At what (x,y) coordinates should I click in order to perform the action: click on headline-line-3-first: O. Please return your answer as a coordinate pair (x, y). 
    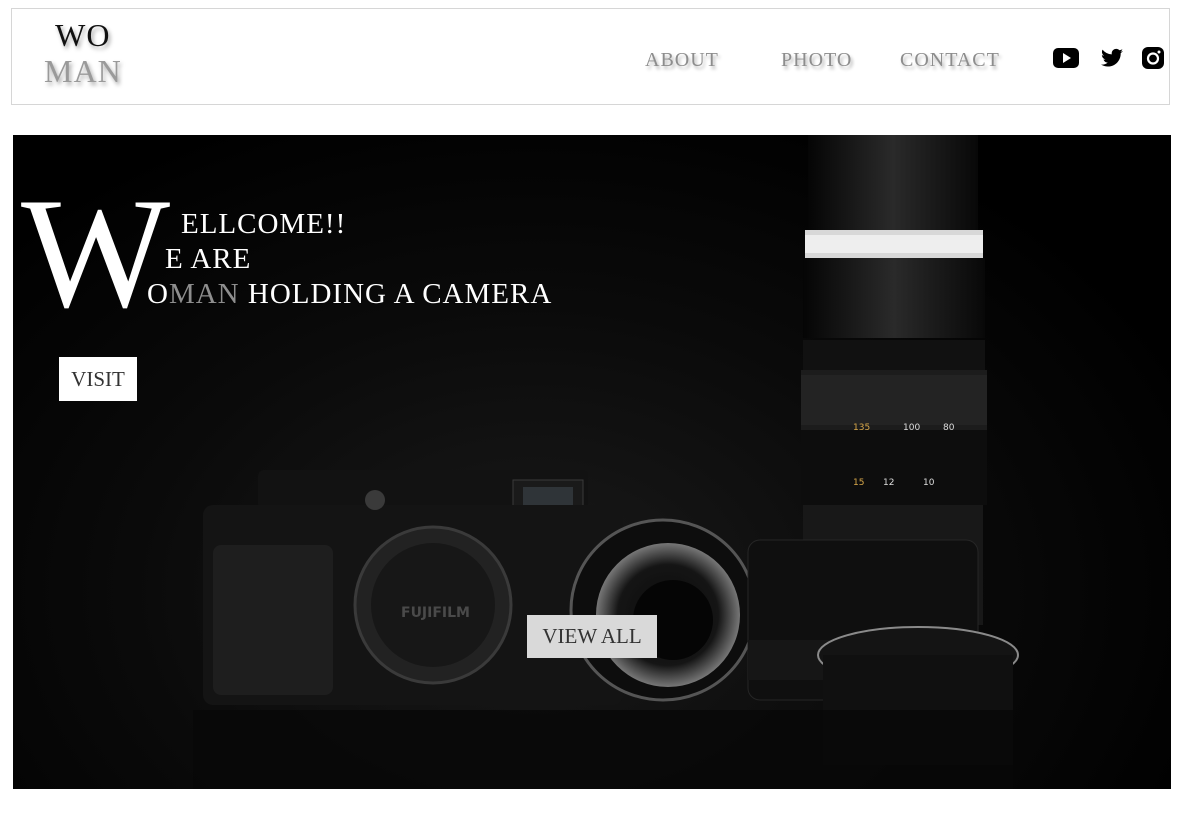
    Looking at the image, I should click on (158, 294).